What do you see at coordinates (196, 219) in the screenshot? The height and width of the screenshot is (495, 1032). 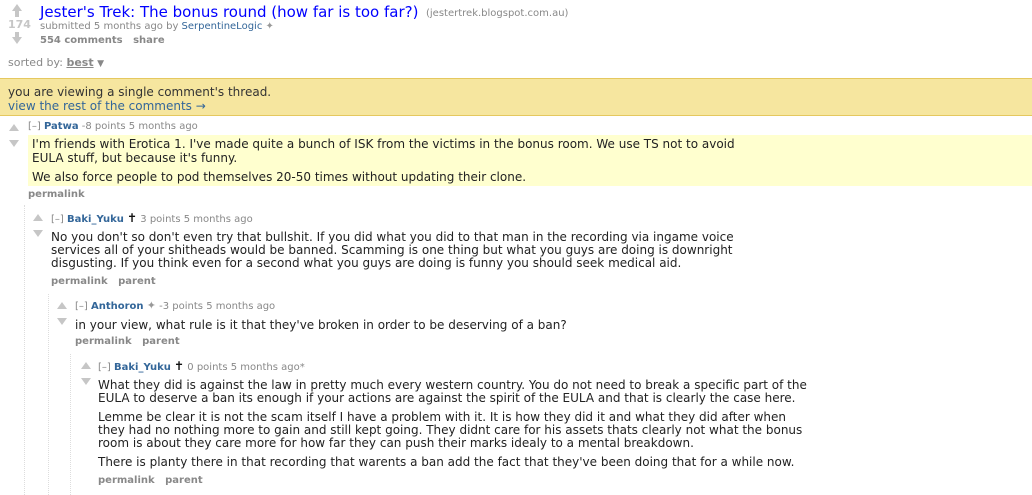 I see `comment-meta: 3 points 5 months ago` at bounding box center [196, 219].